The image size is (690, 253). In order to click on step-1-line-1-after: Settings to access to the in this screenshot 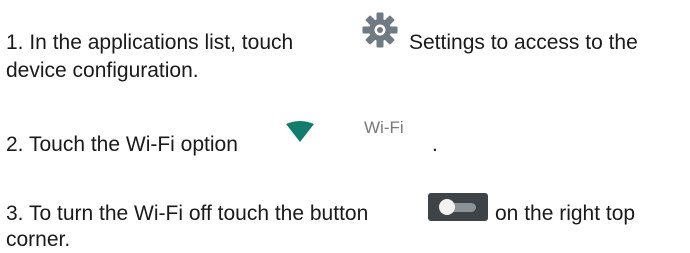, I will do `click(523, 43)`.